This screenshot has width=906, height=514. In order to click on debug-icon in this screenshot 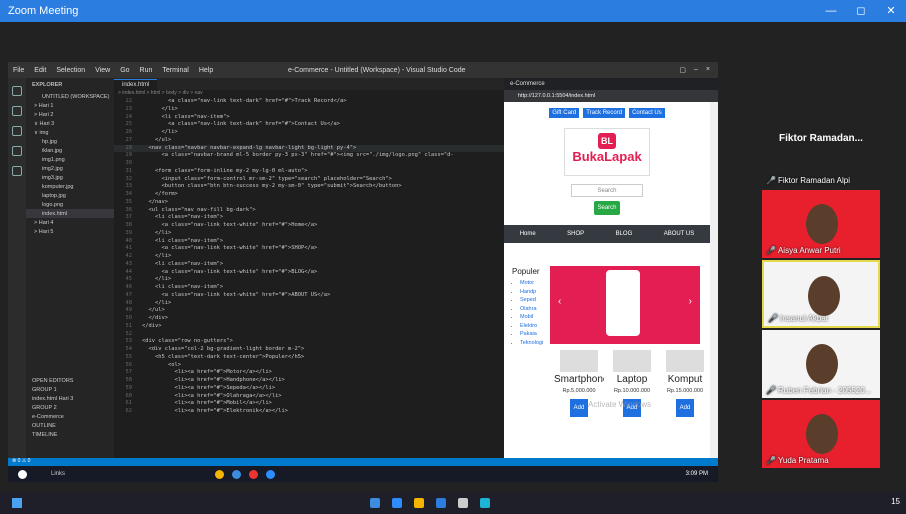, I will do `click(17, 151)`.